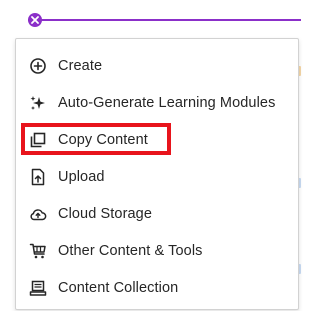 The image size is (320, 311). What do you see at coordinates (164, 20) in the screenshot?
I see `add-content-line` at bounding box center [164, 20].